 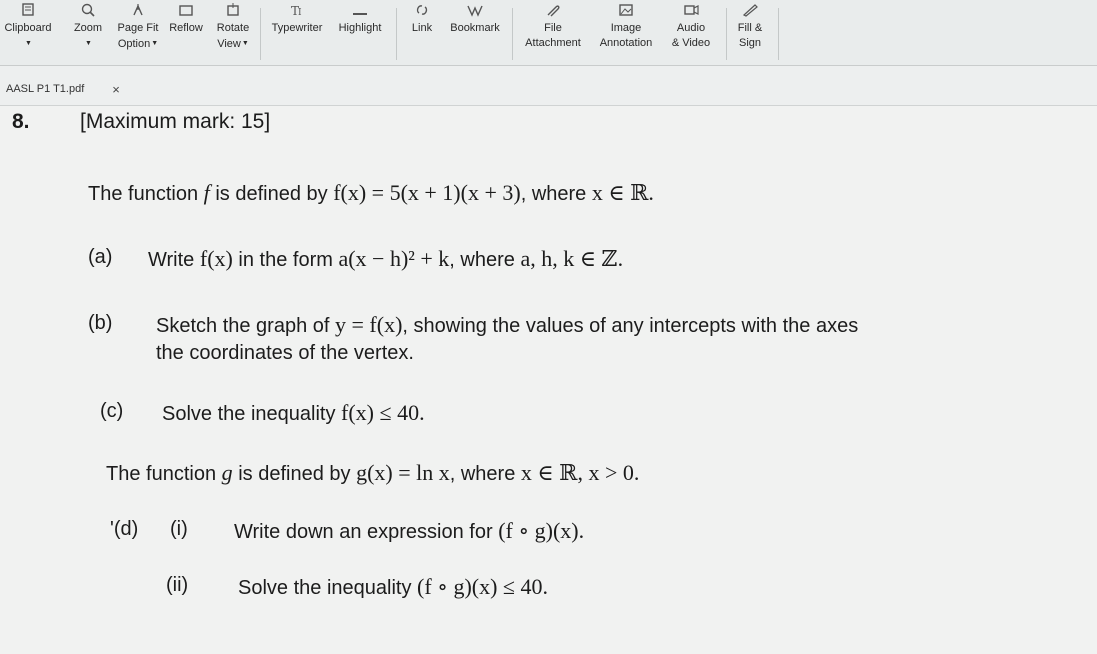 I want to click on part-d-i-expression: (f ∘ g)(x)., so click(x=541, y=530).